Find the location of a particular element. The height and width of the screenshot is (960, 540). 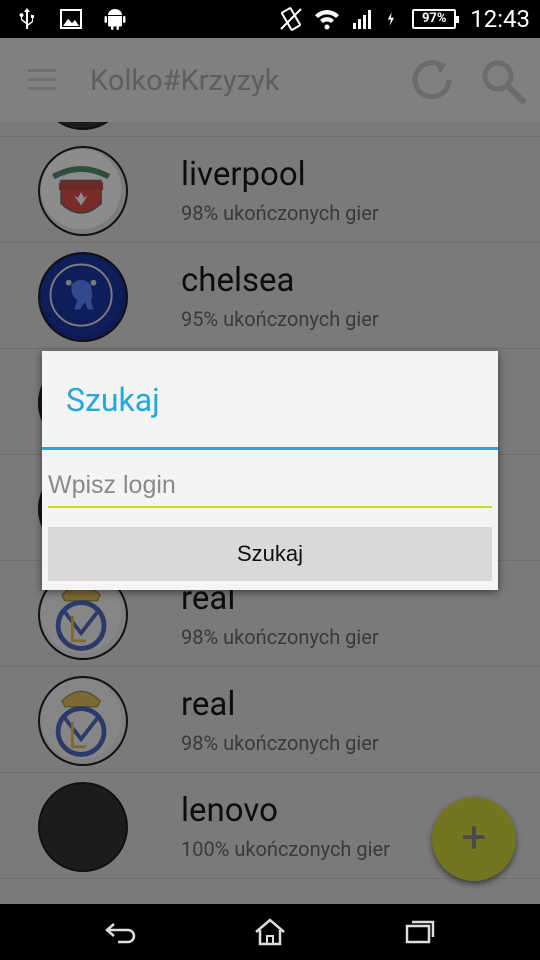

home-icon is located at coordinates (270, 932).